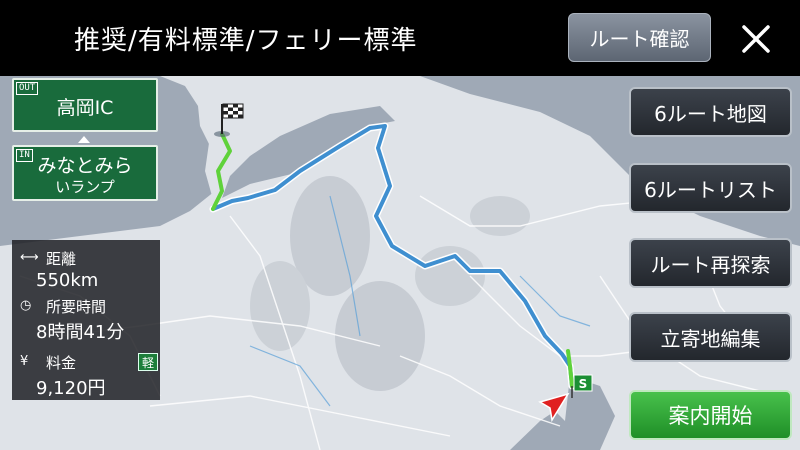 Image resolution: width=800 pixels, height=450 pixels. Describe the element at coordinates (24, 361) in the screenshot. I see `yen-icon: ¥` at that location.